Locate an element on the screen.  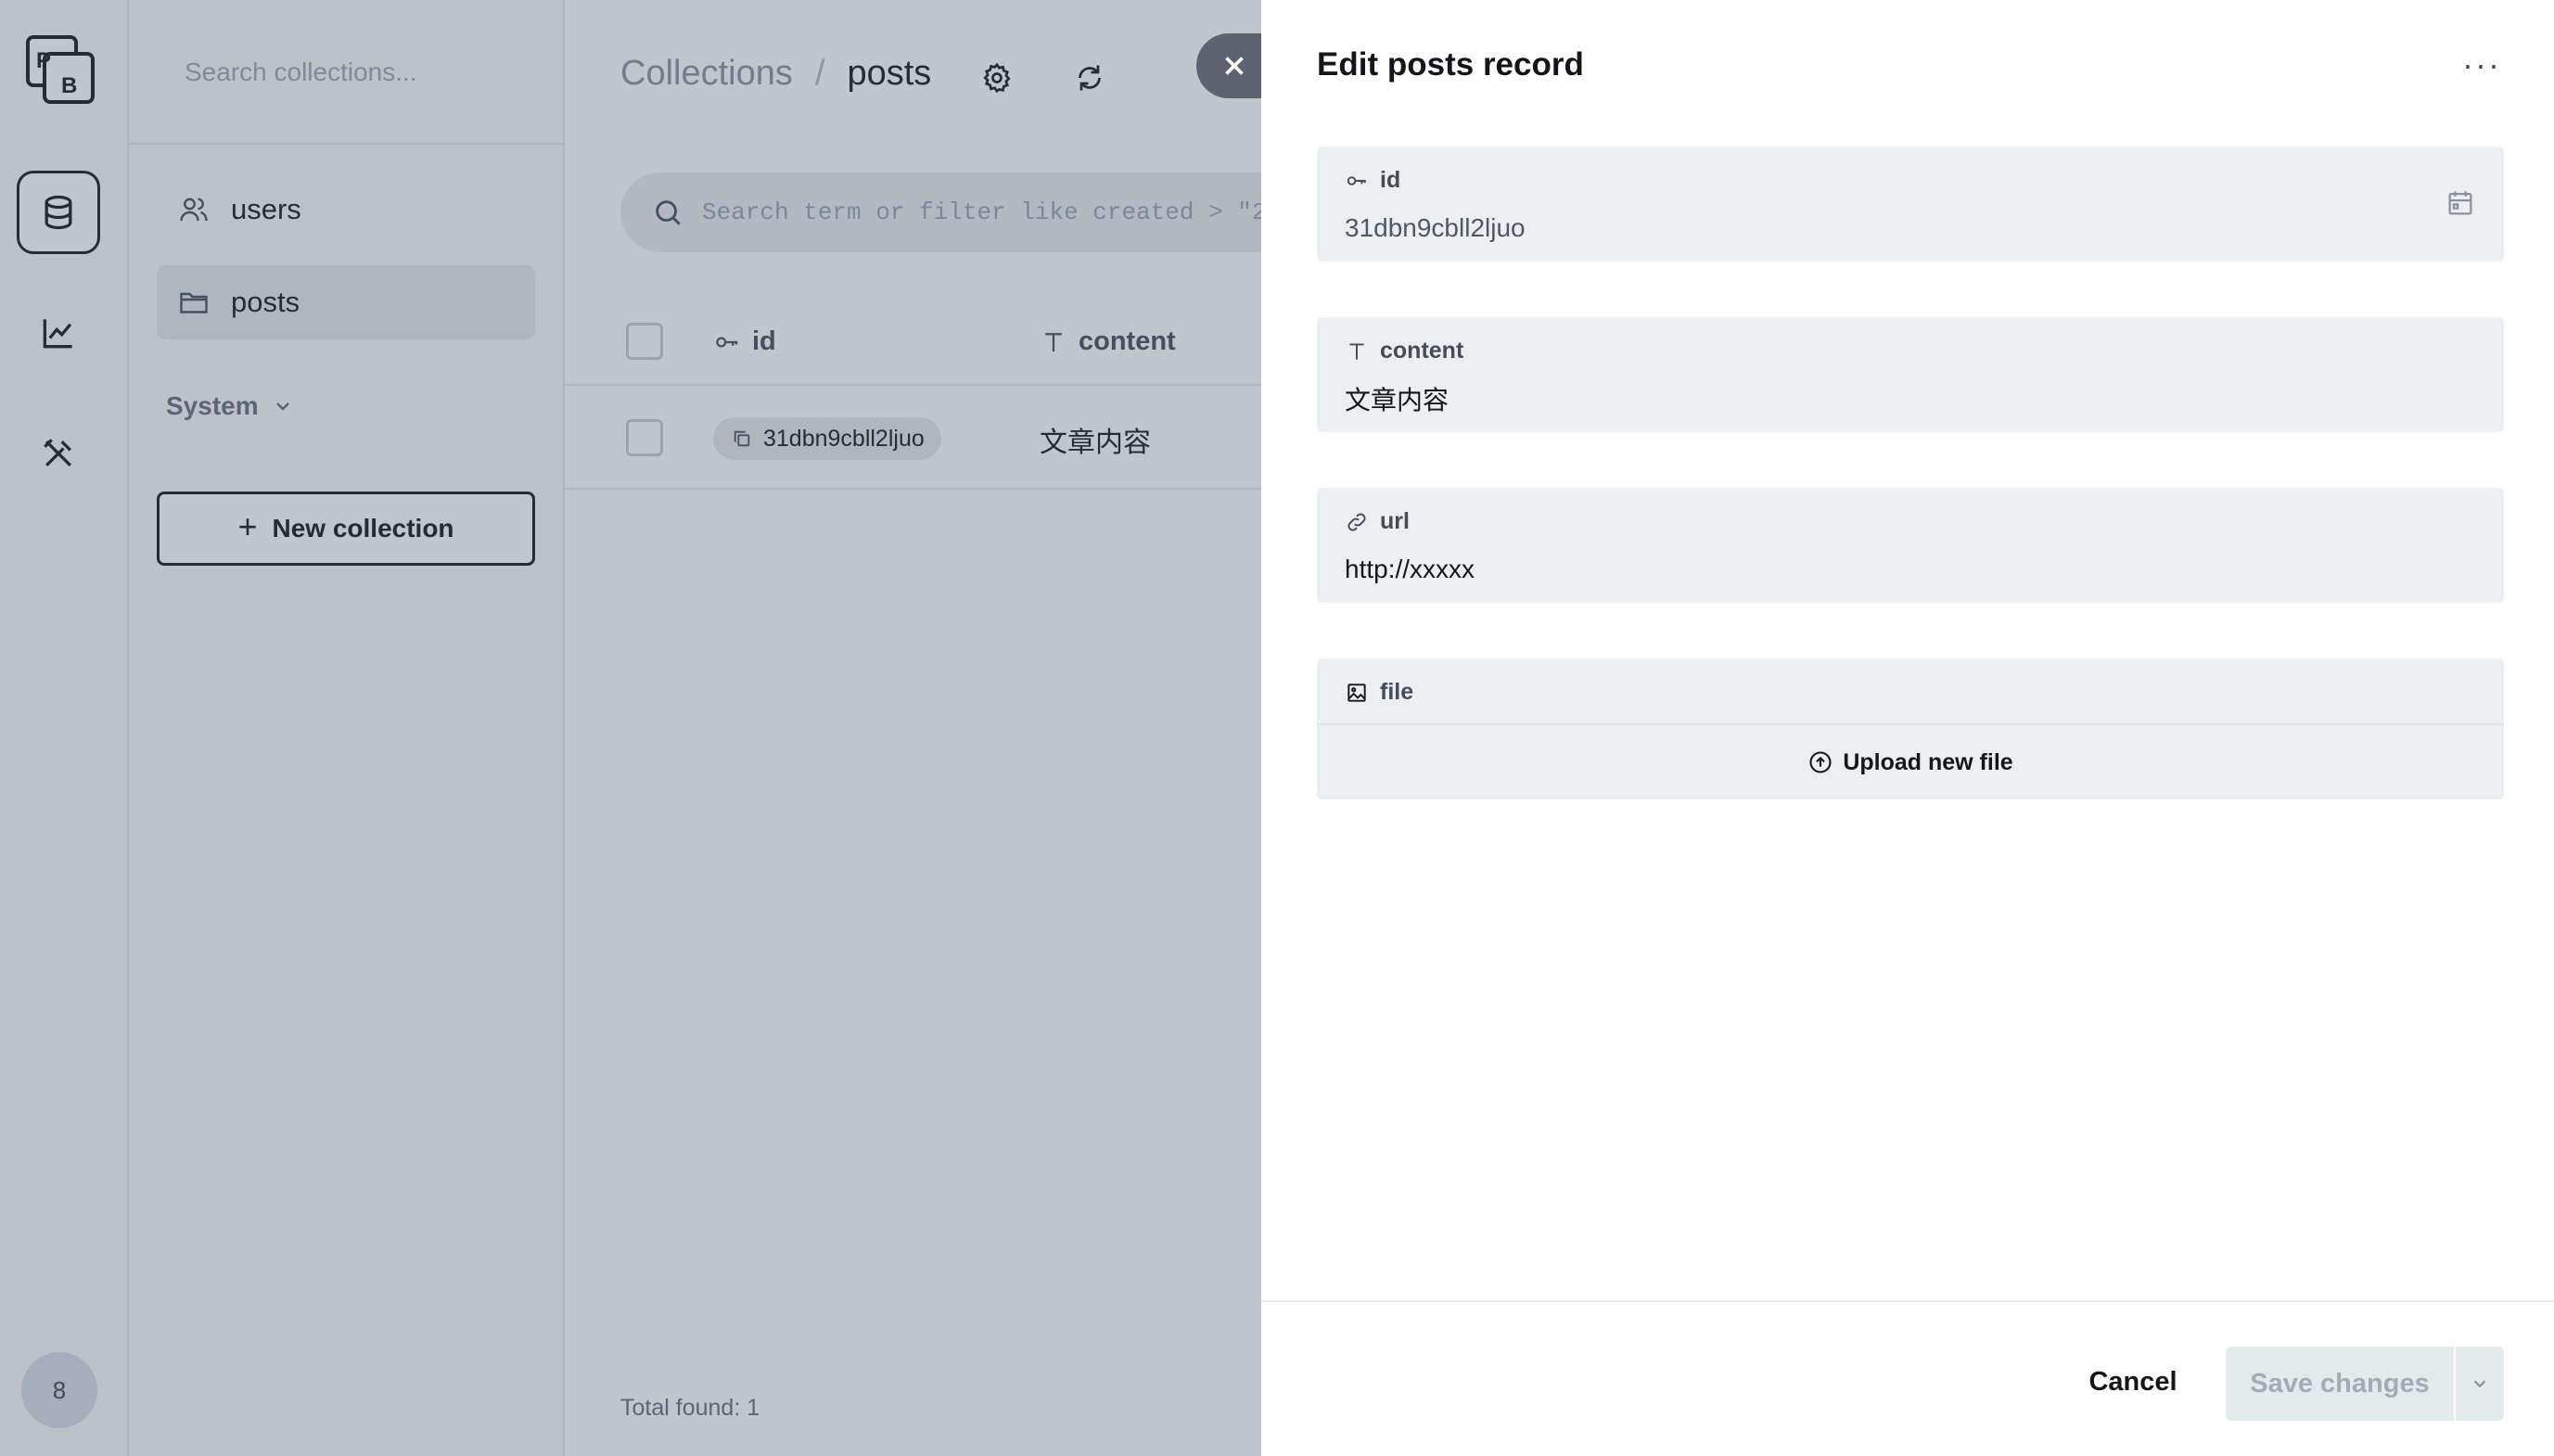
more-options-button: ··· is located at coordinates (2482, 65).